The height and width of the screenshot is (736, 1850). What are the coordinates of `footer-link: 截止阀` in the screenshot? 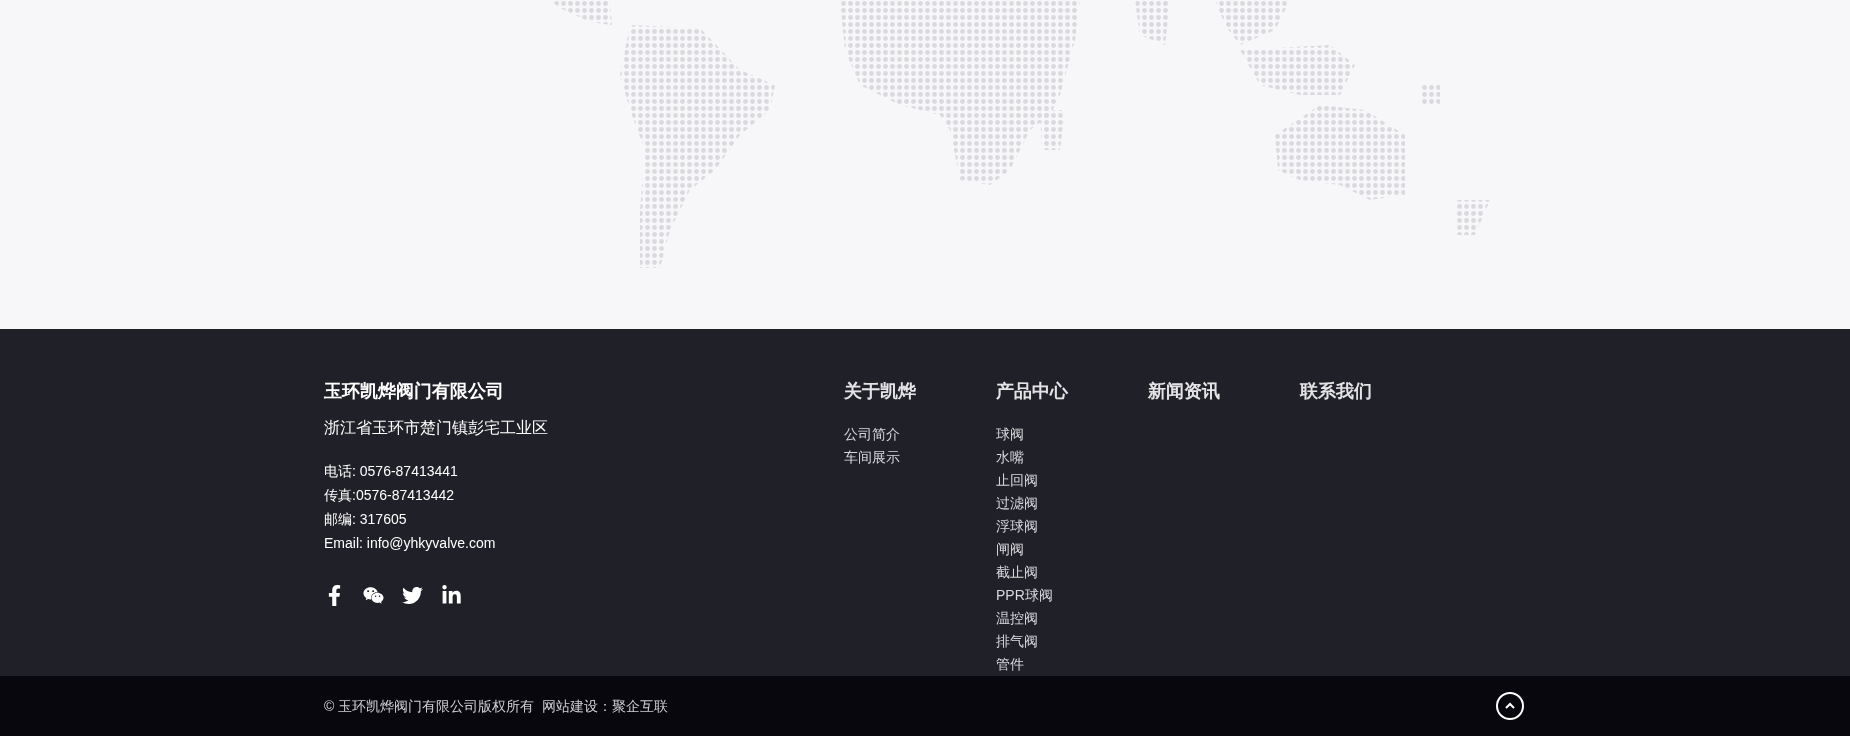 It's located at (1017, 572).